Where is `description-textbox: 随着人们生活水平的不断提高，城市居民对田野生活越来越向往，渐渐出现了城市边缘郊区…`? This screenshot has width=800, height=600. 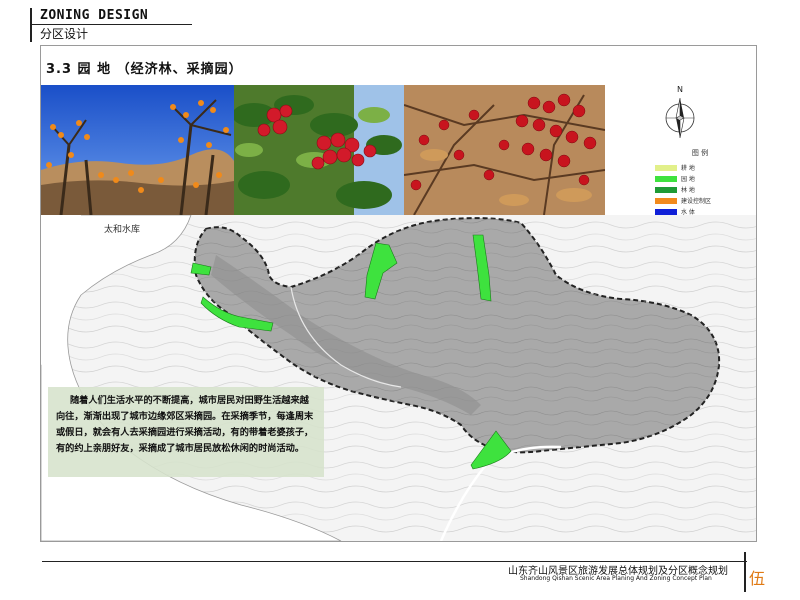
description-textbox: 随着人们生活水平的不断提高，城市居民对田野生活越来越向往，渐渐出现了城市边缘郊区… is located at coordinates (186, 432).